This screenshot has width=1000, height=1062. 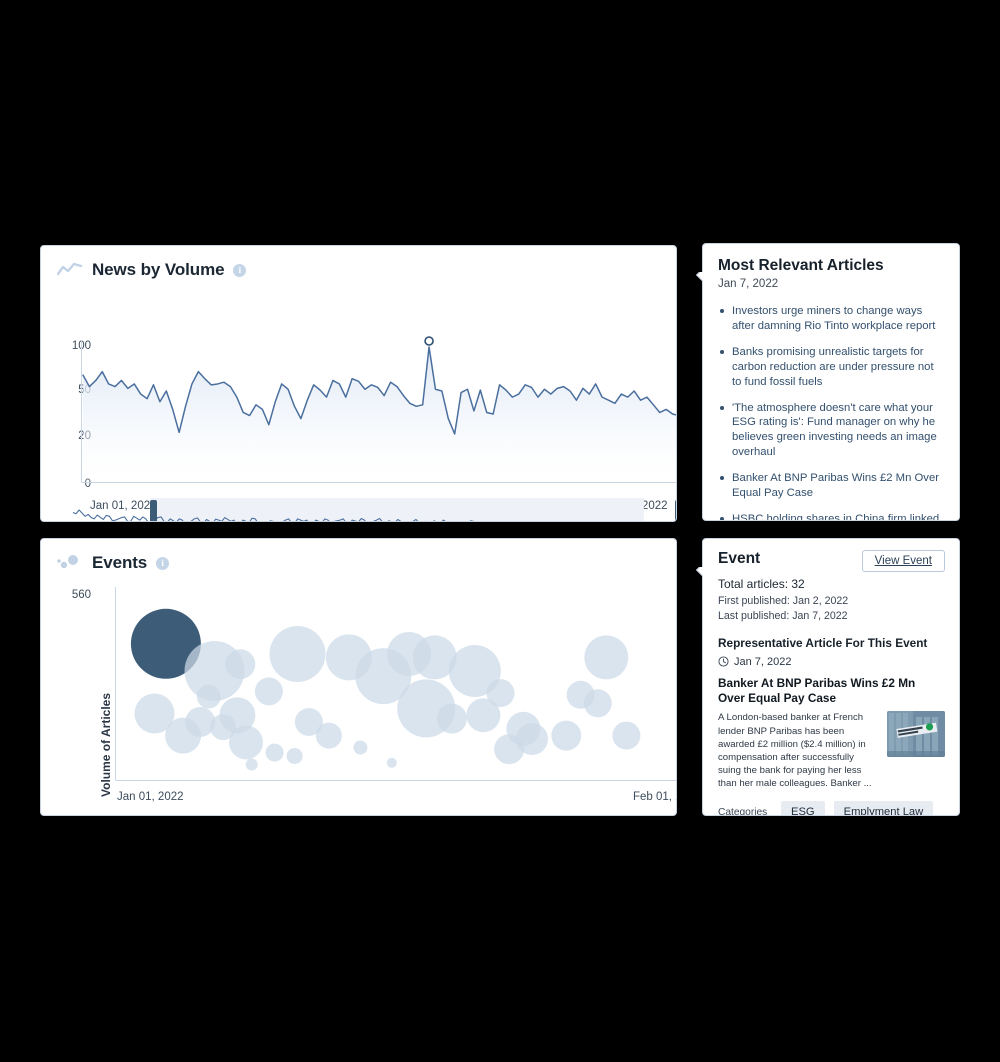 I want to click on date-range-brush, so click(x=358, y=507).